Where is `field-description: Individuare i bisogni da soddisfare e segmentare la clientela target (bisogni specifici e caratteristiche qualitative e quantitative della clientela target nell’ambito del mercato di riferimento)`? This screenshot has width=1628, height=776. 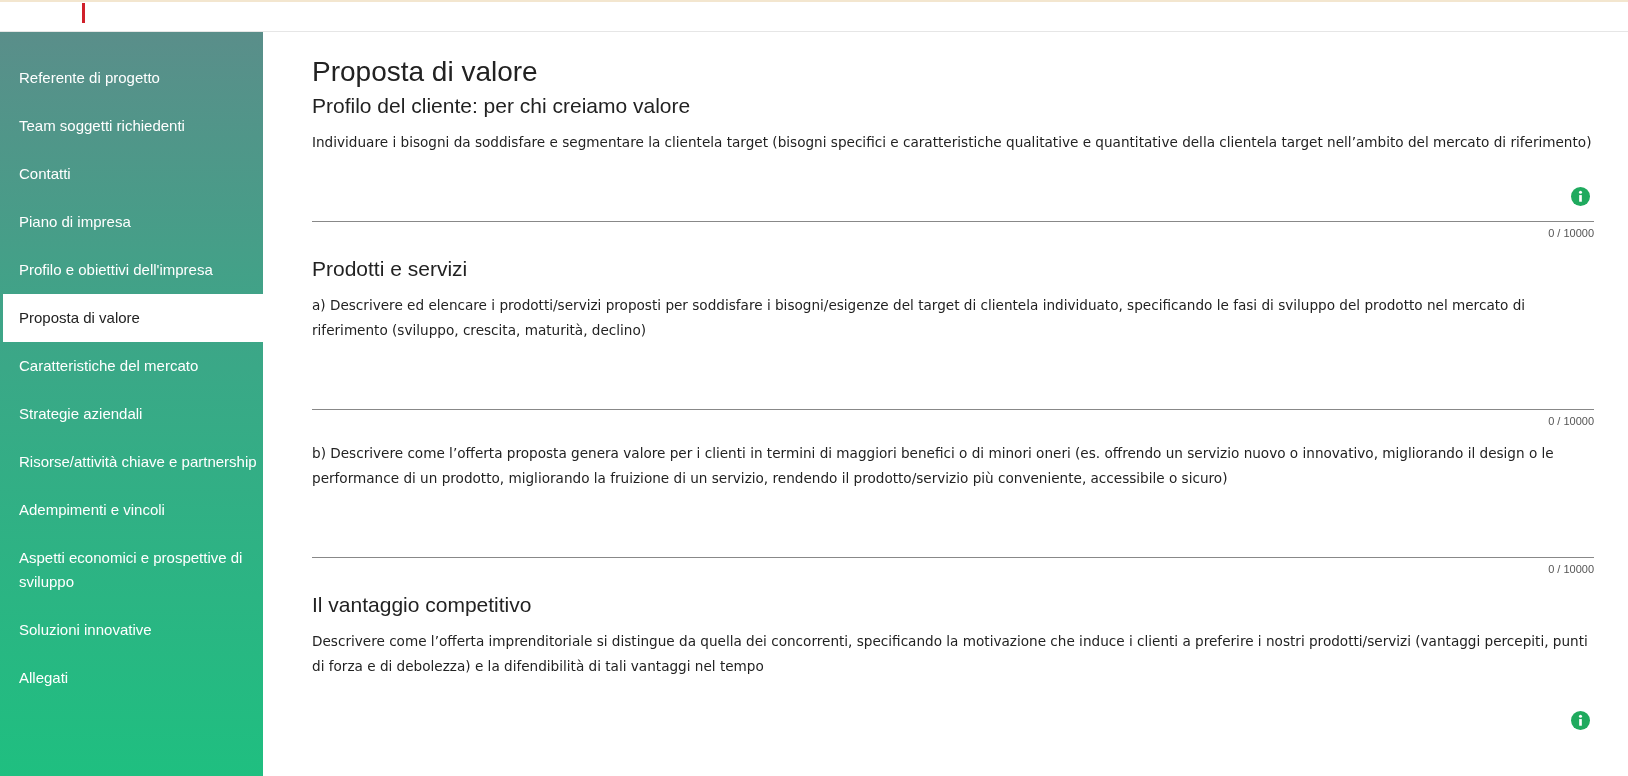 field-description: Individuare i bisogni da soddisfare e segmentare la clientela target (bisogni specifici e caratteristiche qualitative e quantitative della clientela target nell’ambito del mercato di riferimento) is located at coordinates (952, 142).